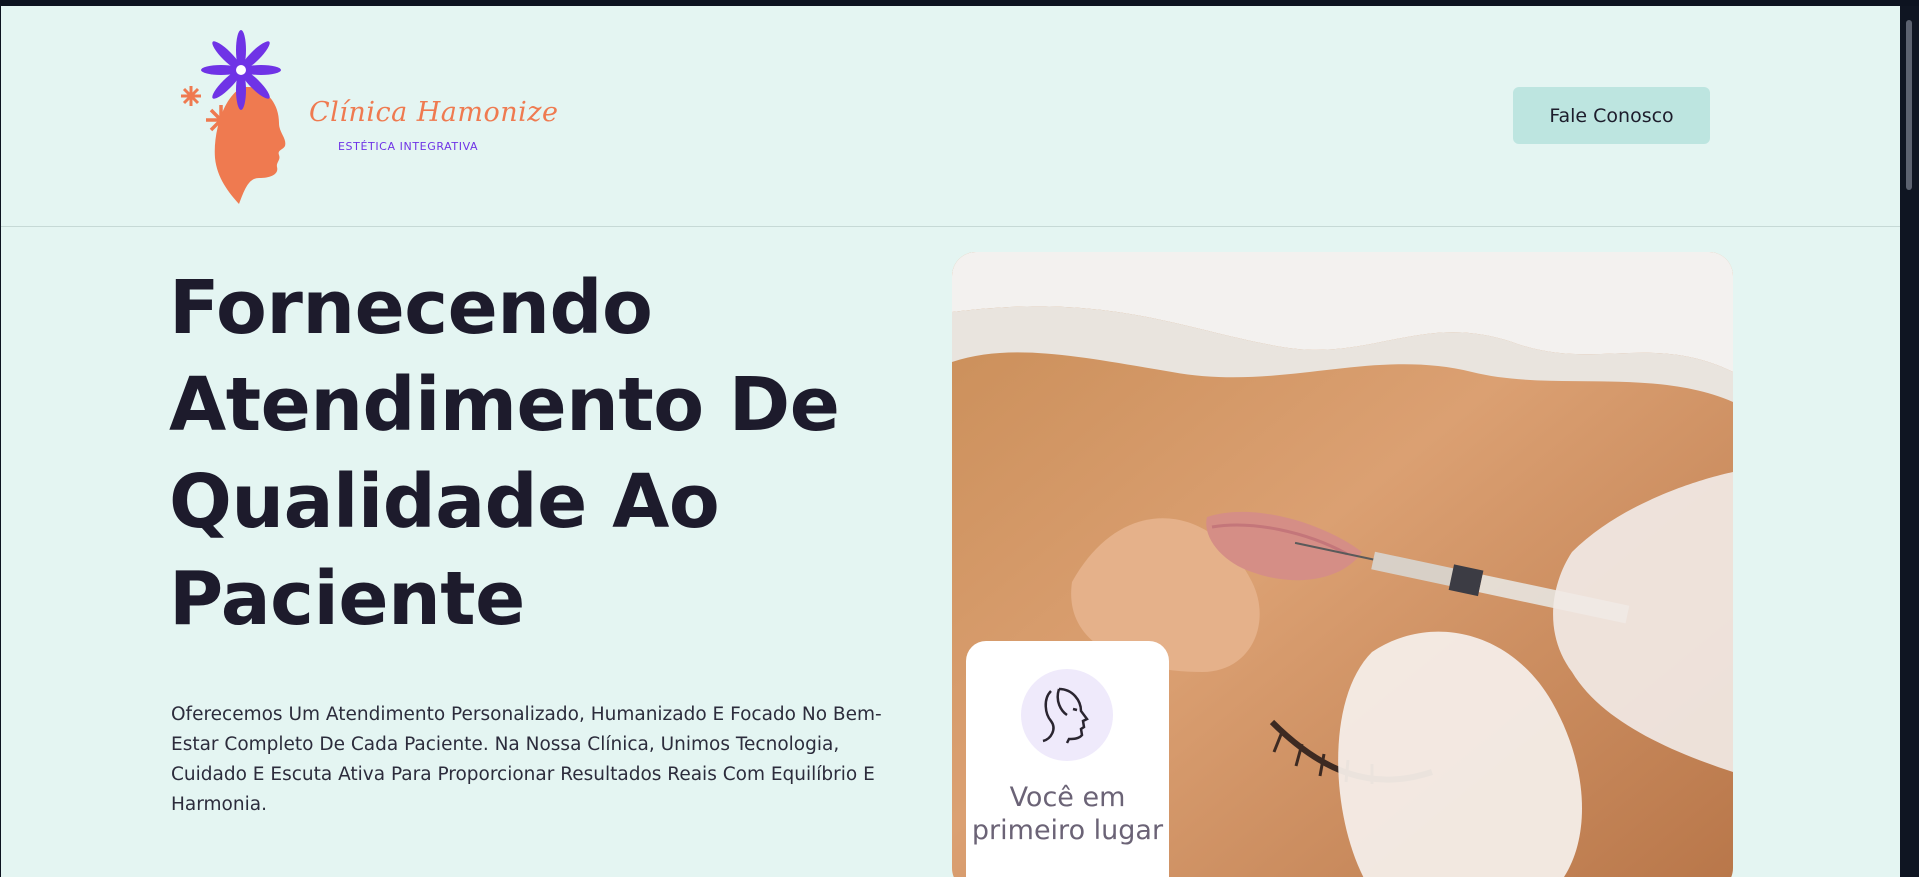  I want to click on feature-icon-background, so click(1067, 715).